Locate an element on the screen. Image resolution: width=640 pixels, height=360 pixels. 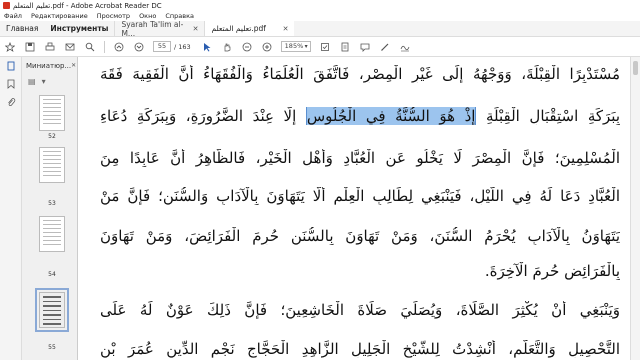
page-thumbnails-icon is located at coordinates (11, 66).